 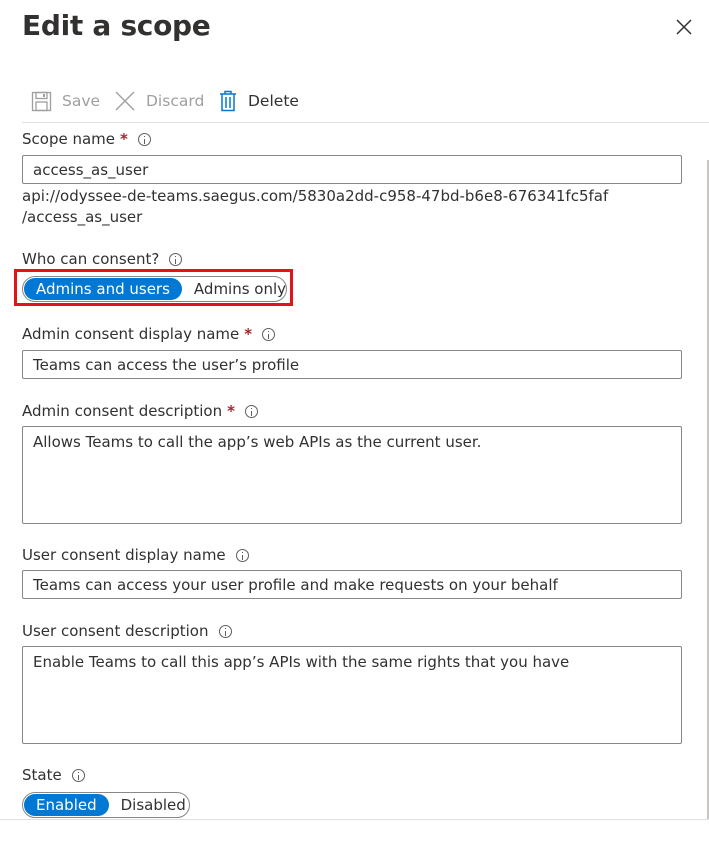 What do you see at coordinates (42, 775) in the screenshot?
I see `state-label-text: State` at bounding box center [42, 775].